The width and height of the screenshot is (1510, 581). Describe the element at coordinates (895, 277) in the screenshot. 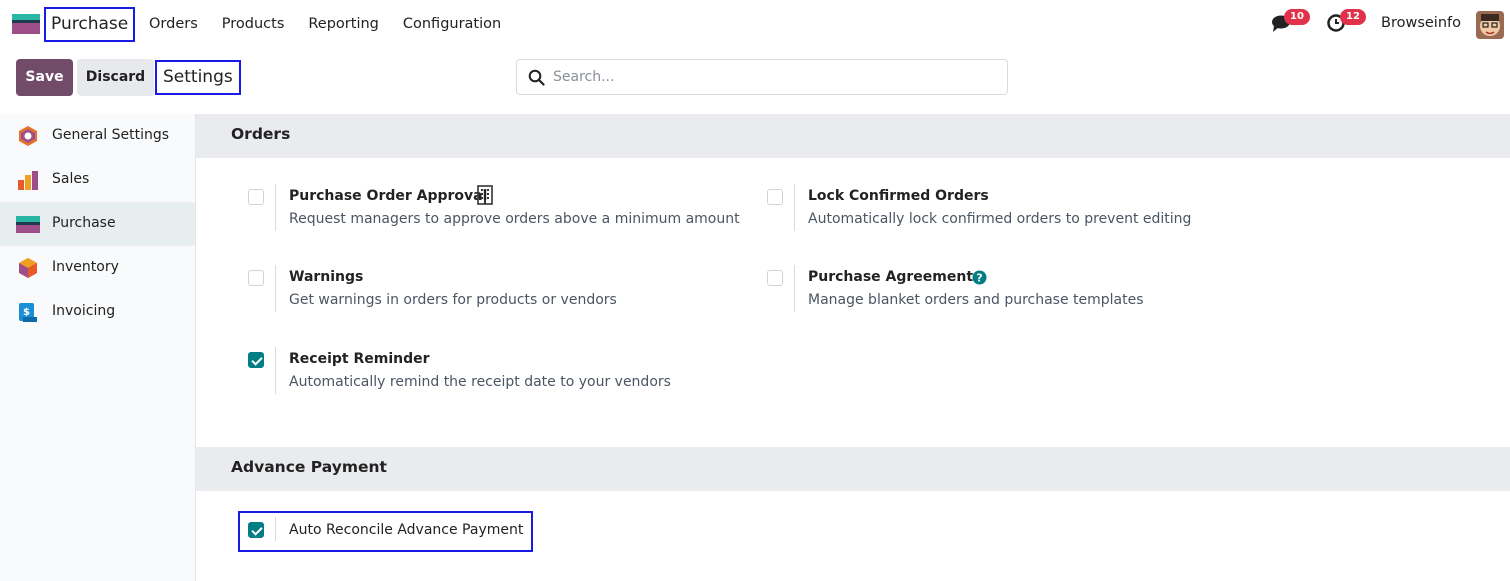

I see `setting-title: Purchase Agreements` at that location.